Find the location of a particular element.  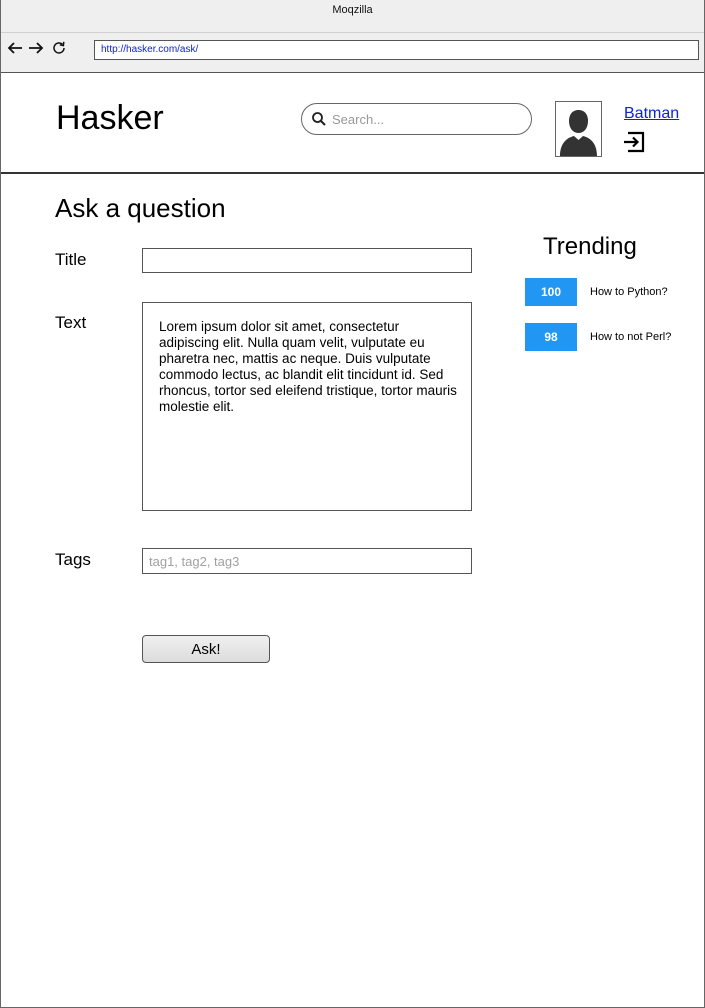

trending-score-badge: 100 is located at coordinates (551, 292).